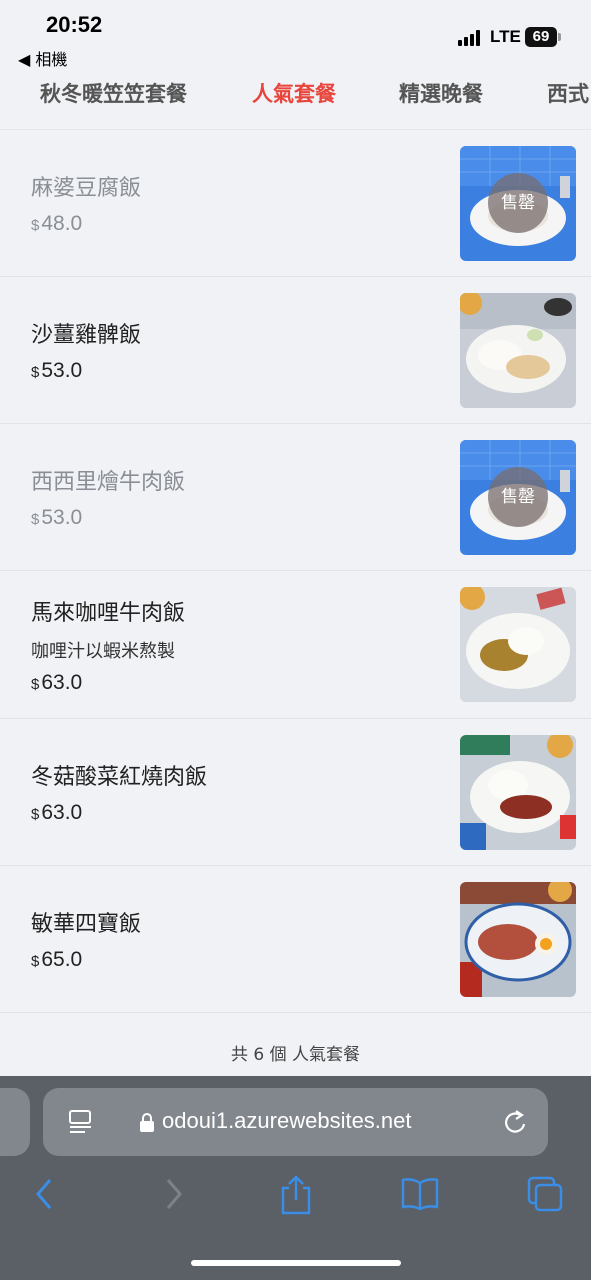 The image size is (591, 1280). What do you see at coordinates (420, 1196) in the screenshot?
I see `bookmarks-icon` at bounding box center [420, 1196].